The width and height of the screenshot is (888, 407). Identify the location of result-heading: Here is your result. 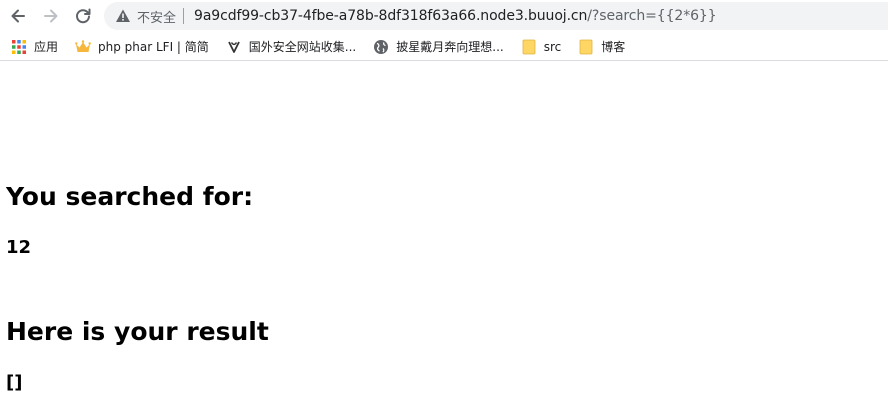
(137, 331).